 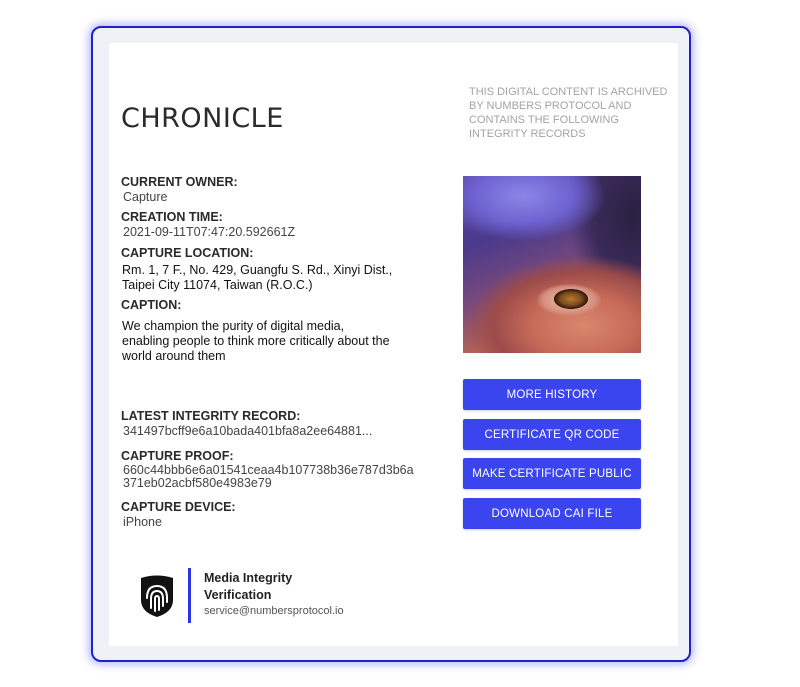 I want to click on creation-time-label: CREATION TIME:, so click(x=172, y=217).